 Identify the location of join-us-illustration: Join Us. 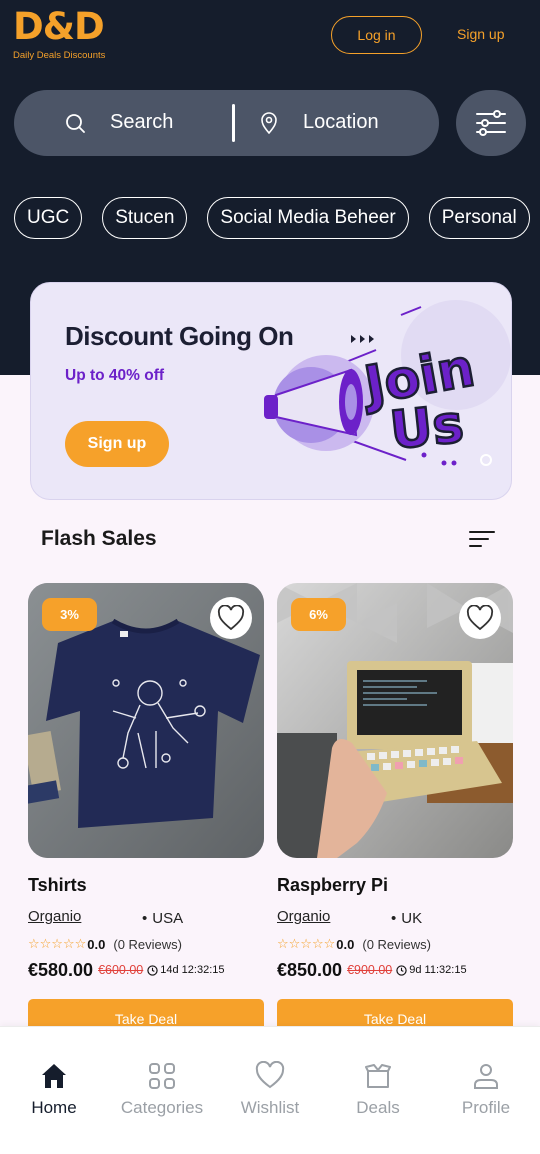
(387, 383).